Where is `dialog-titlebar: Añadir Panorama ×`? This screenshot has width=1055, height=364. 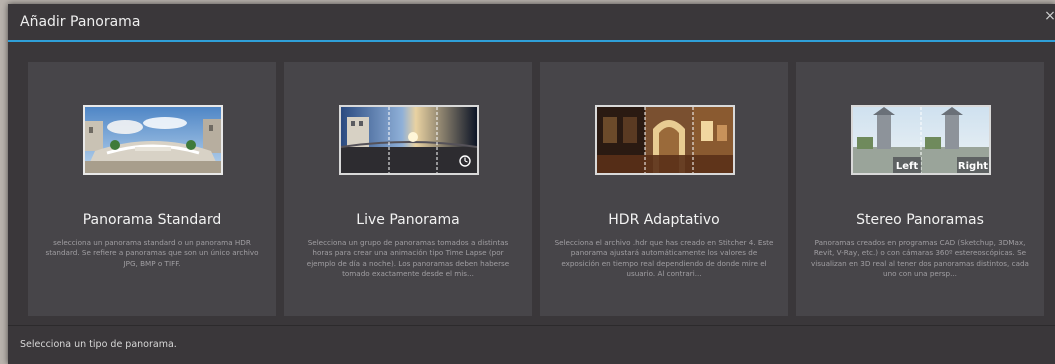 dialog-titlebar: Añadir Panorama × is located at coordinates (531, 23).